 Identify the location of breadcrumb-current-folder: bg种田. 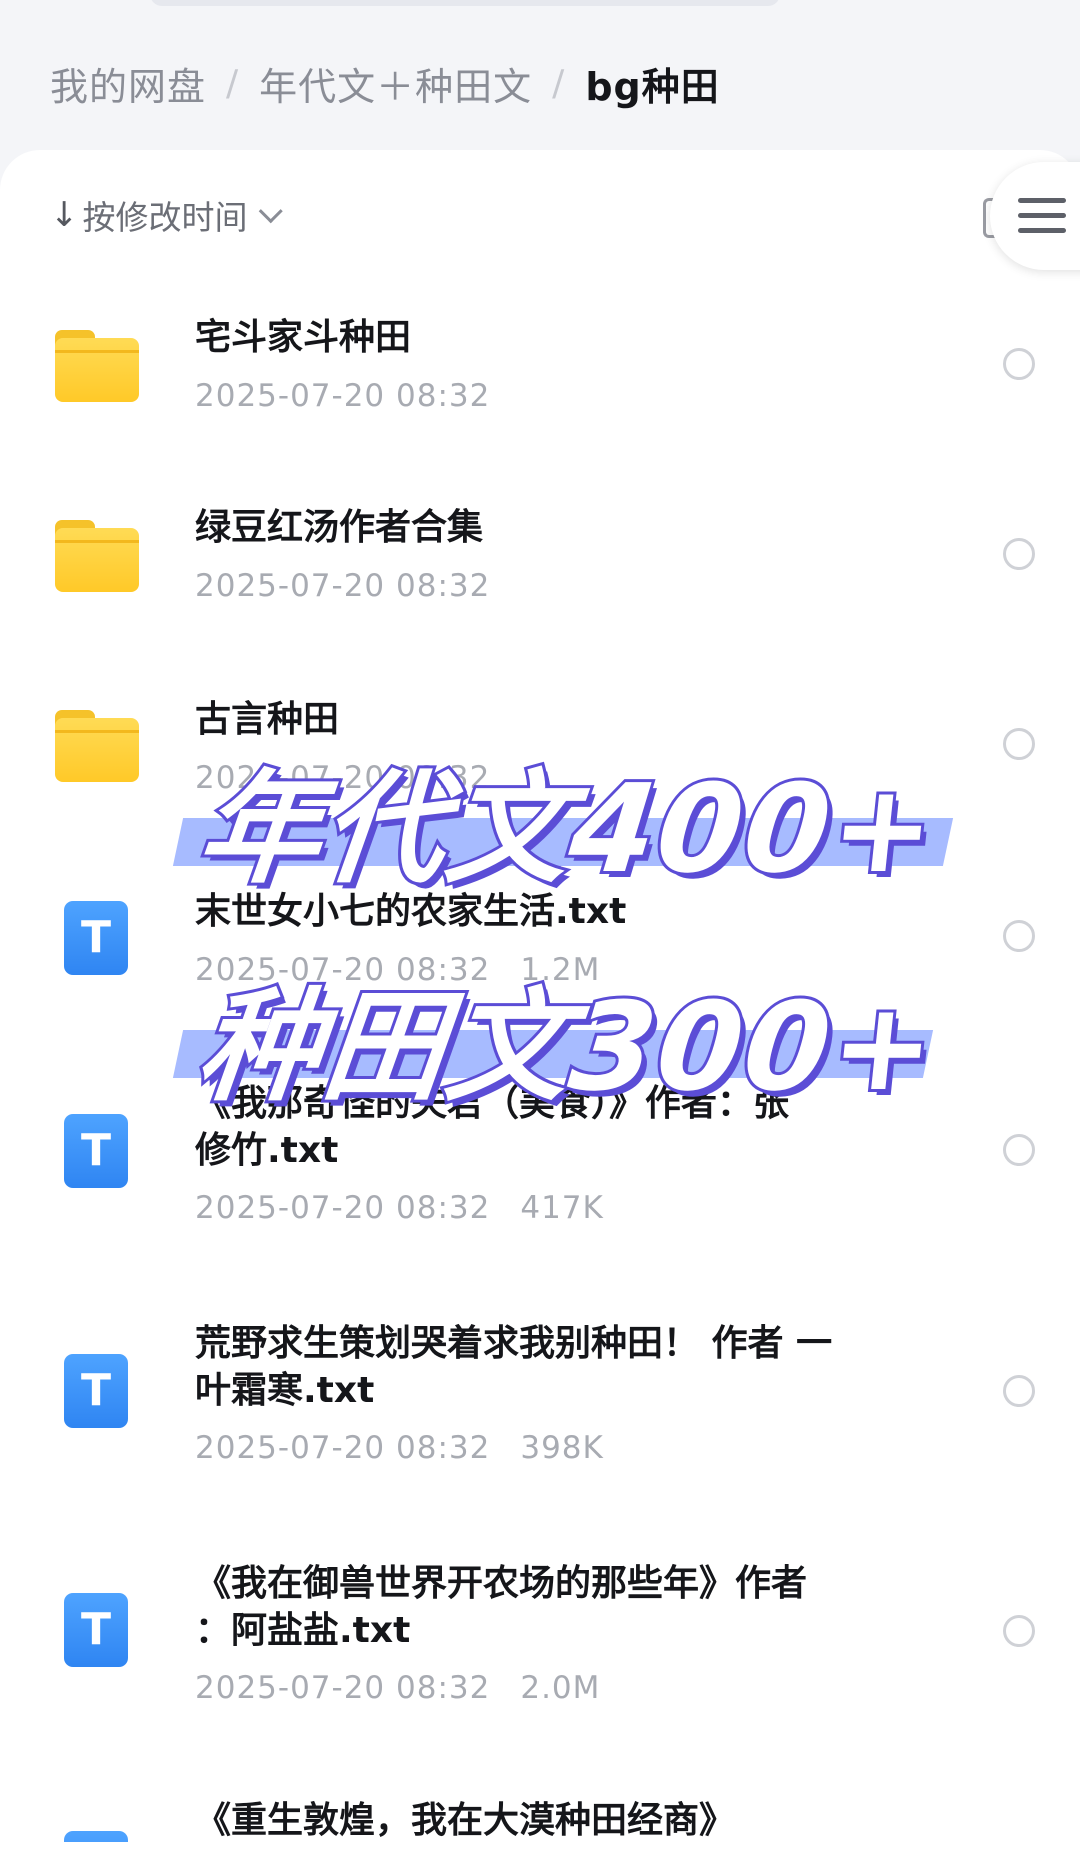
(652, 86).